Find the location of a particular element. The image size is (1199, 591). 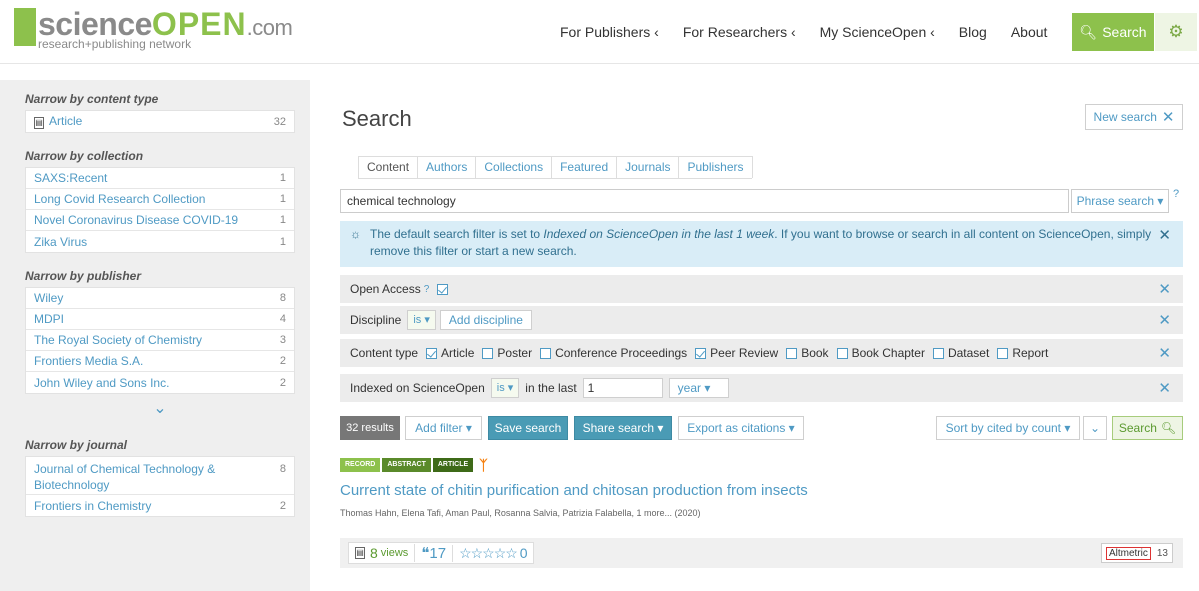

nav-for-publishers: For Publishers ‹ is located at coordinates (609, 32).